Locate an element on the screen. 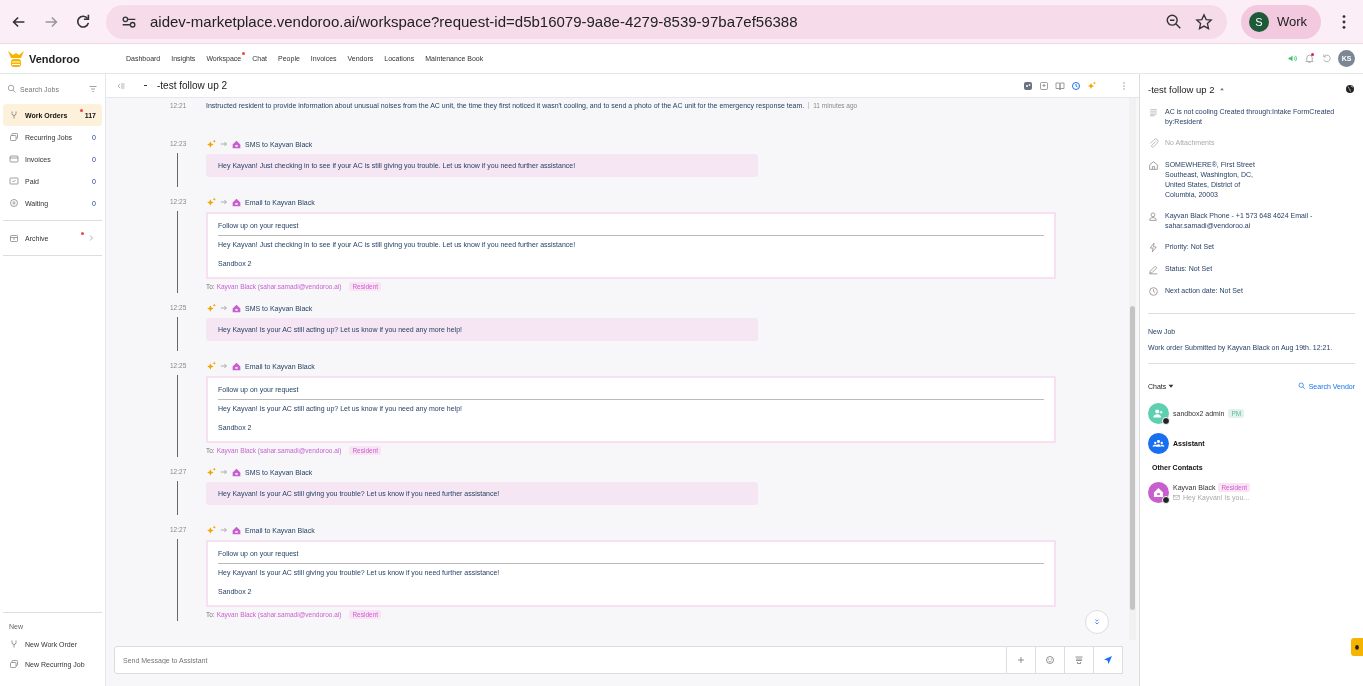 The image size is (1363, 686). speaker-icon is located at coordinates (1292, 58).